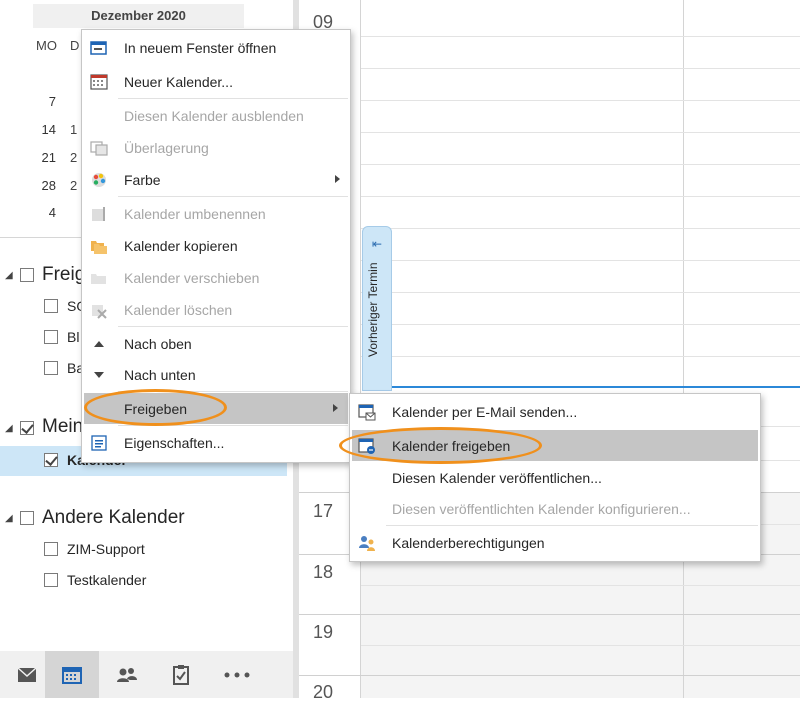 The height and width of the screenshot is (703, 800). What do you see at coordinates (323, 632) in the screenshot?
I see `hour-label: 19` at bounding box center [323, 632].